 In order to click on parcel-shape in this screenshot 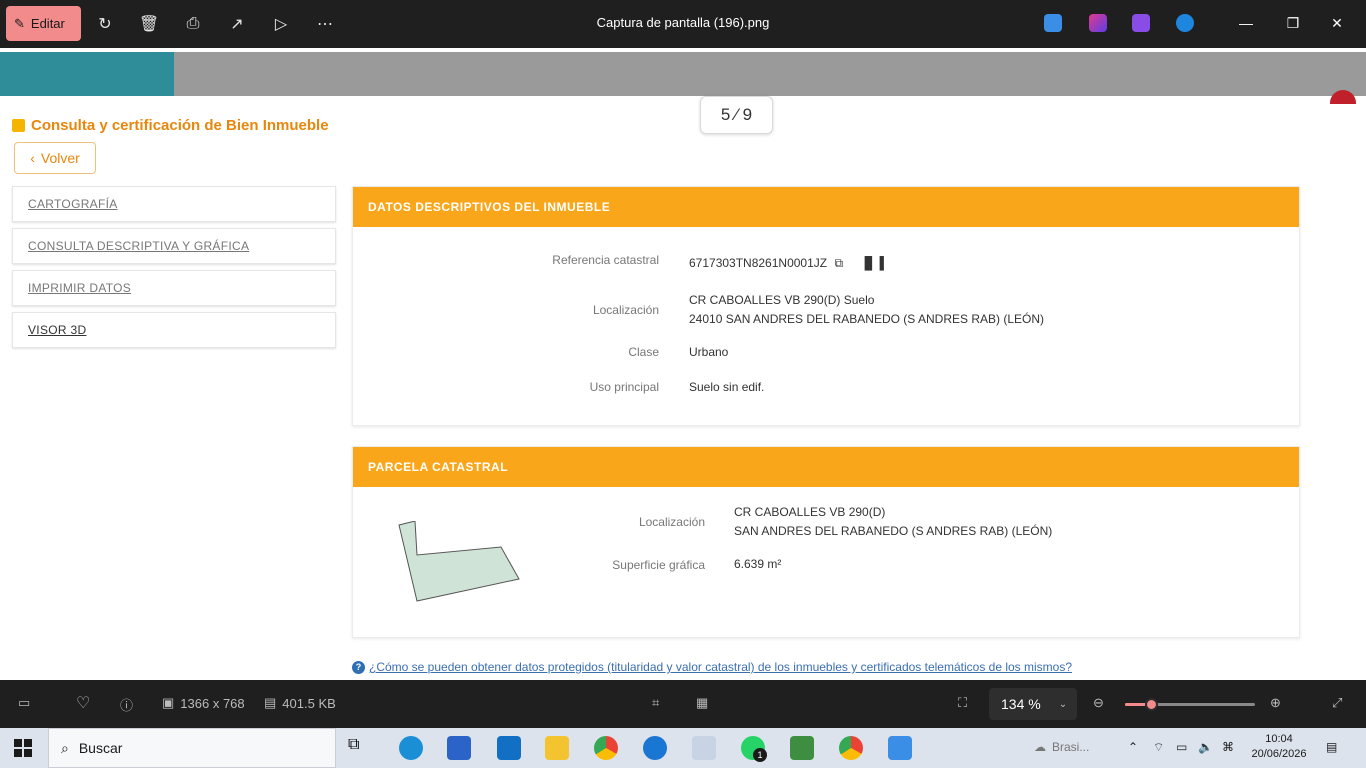, I will do `click(460, 563)`.